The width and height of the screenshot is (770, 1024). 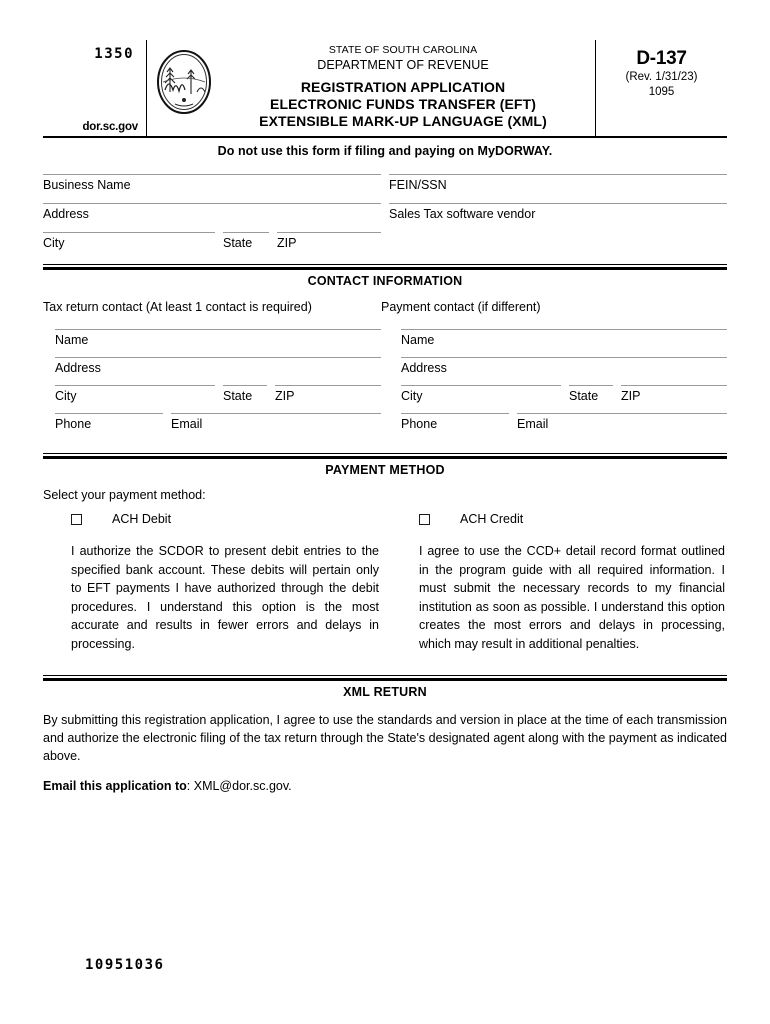 I want to click on vendor-label: Sales Tax software vendor, so click(x=462, y=214).